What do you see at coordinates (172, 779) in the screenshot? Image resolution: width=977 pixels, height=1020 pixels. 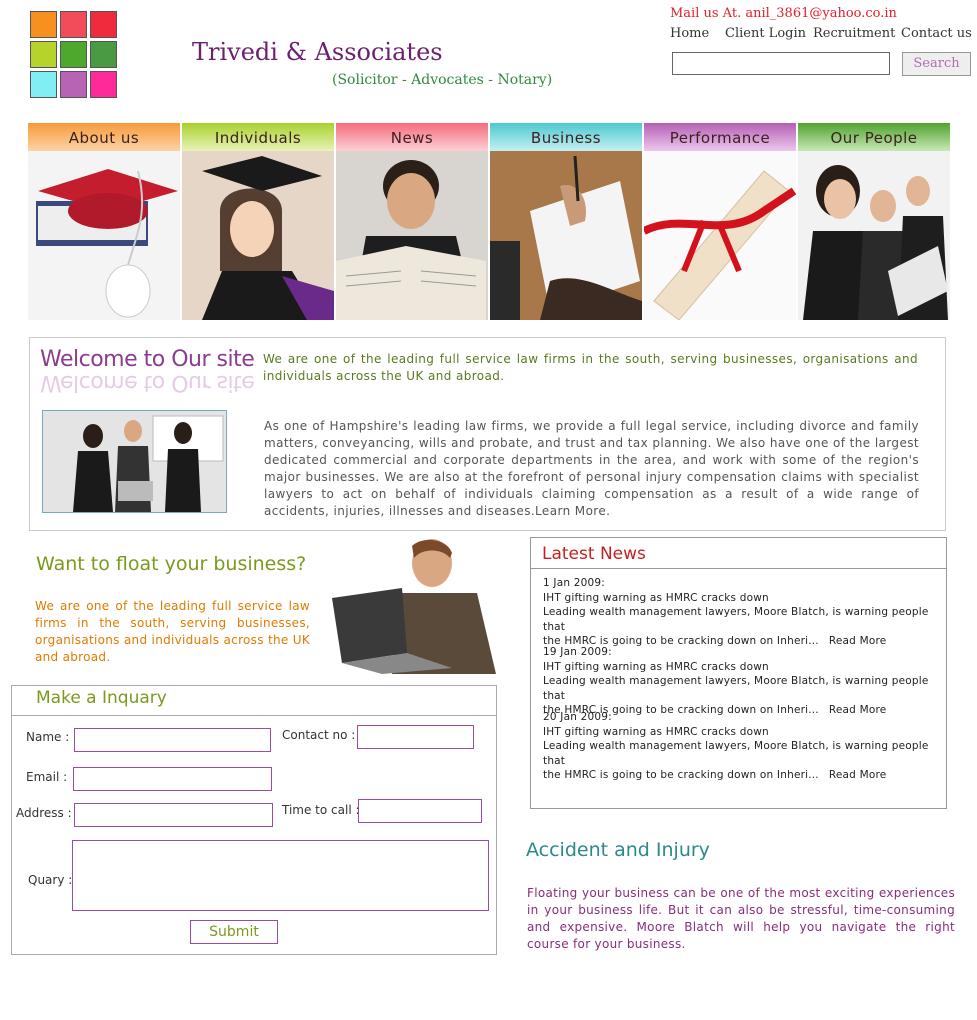 I see `email-field` at bounding box center [172, 779].